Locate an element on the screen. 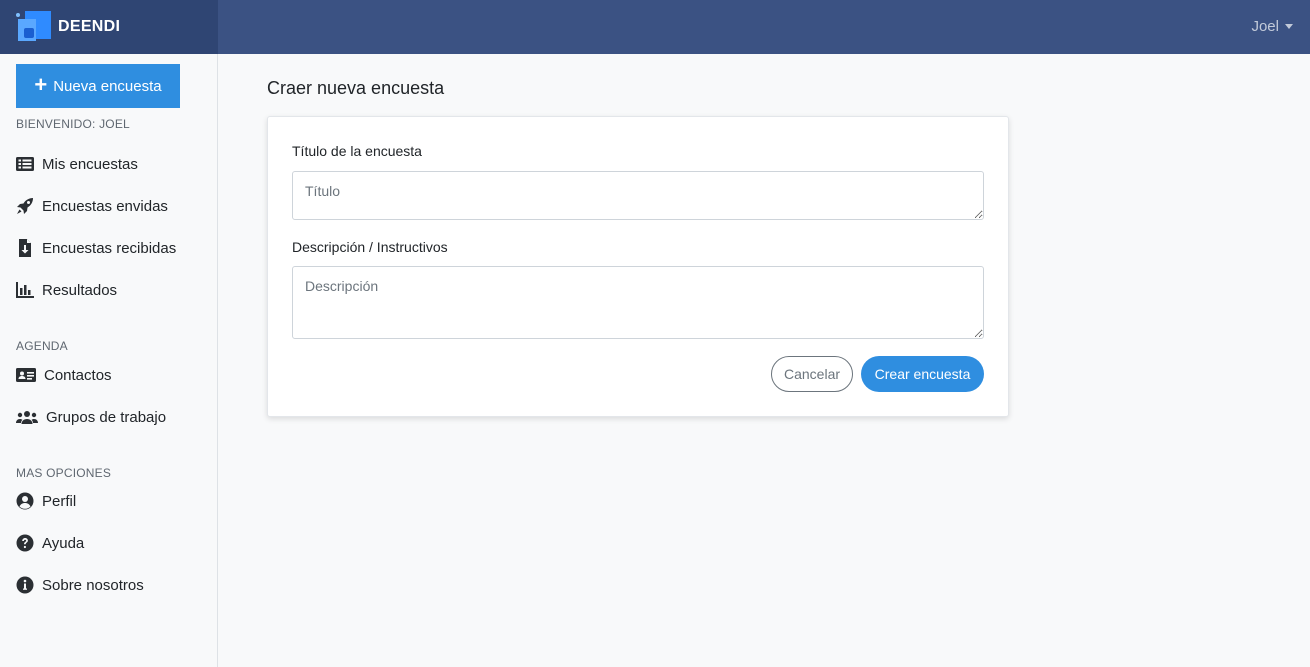 Image resolution: width=1310 pixels, height=667 pixels. sidebar-item-results: Resultados is located at coordinates (66, 290).